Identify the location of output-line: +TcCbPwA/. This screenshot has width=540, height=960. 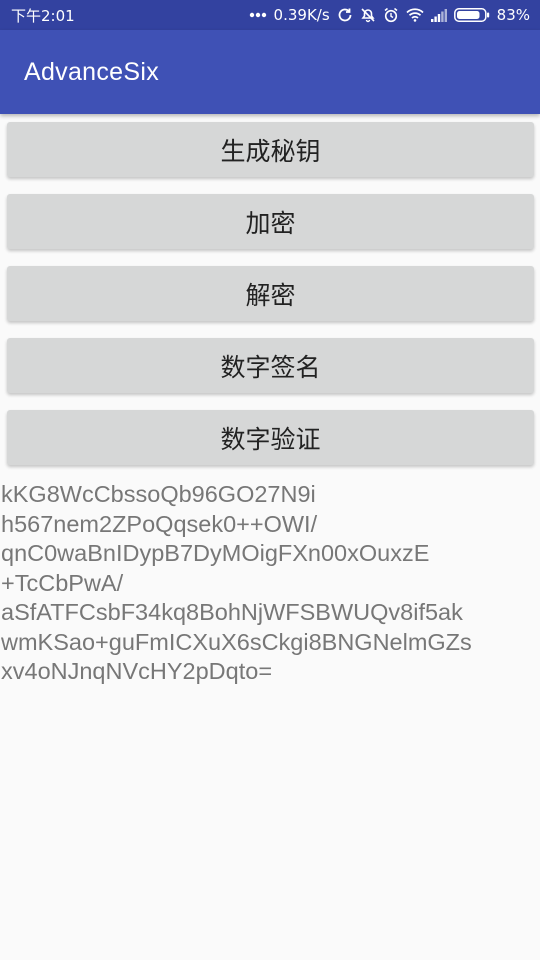
(62, 582).